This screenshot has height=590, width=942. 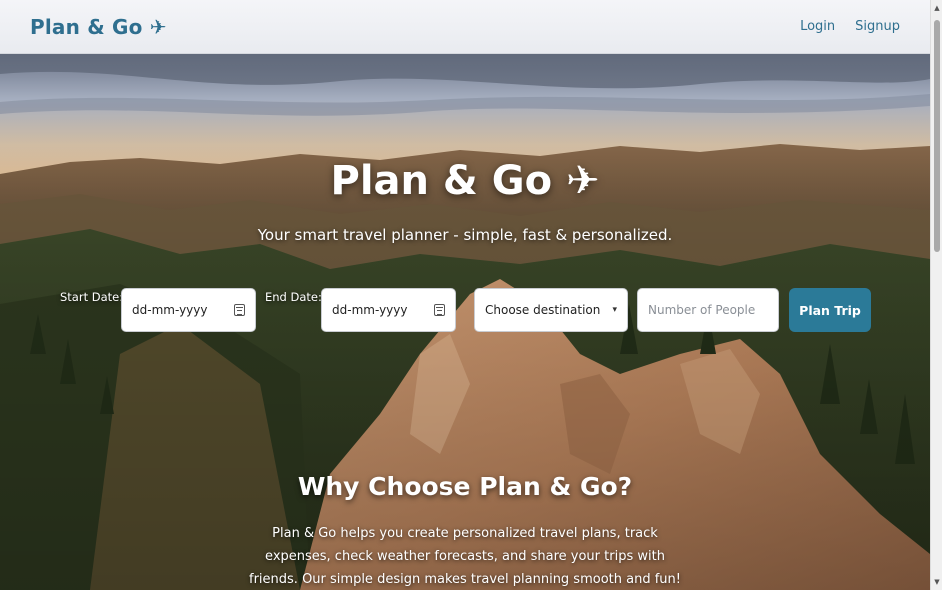 I want to click on end-date-label: End Date:, so click(x=293, y=297).